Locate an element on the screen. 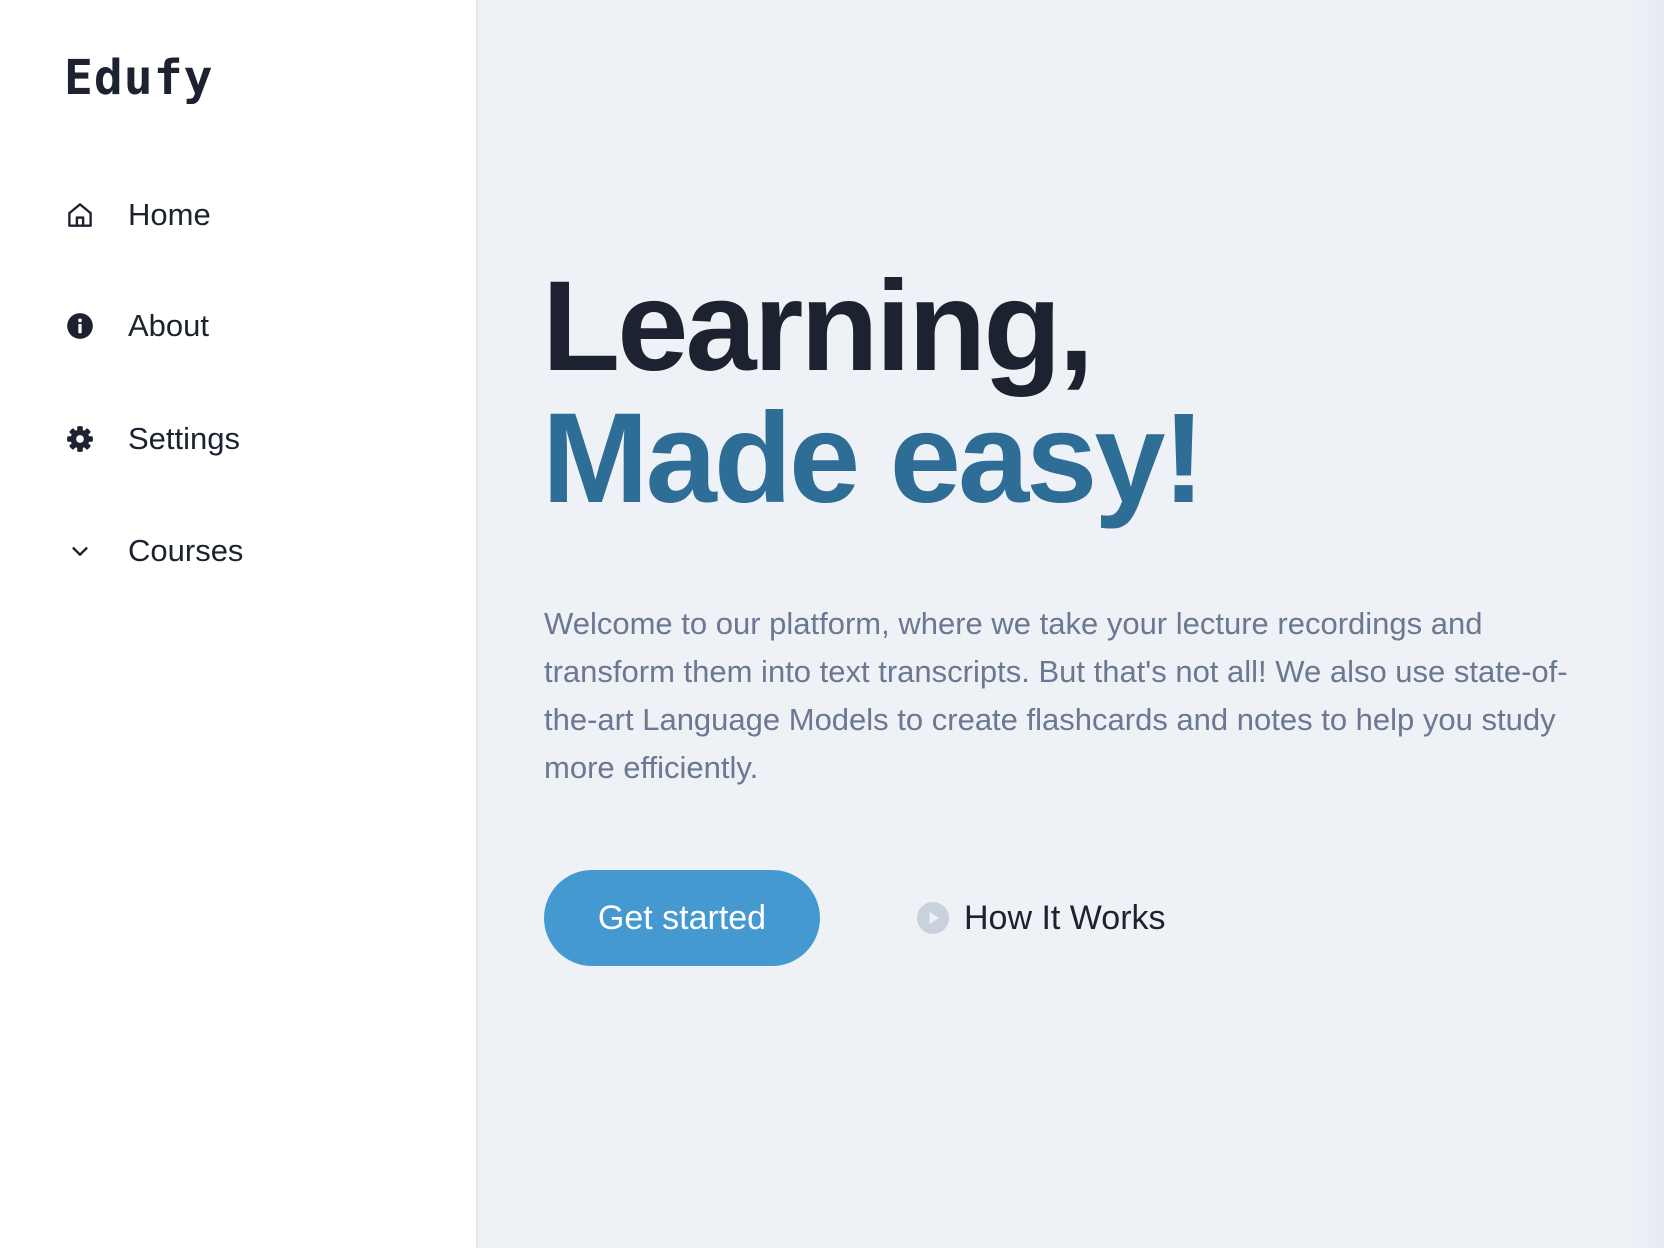 This screenshot has width=1664, height=1248. info-icon is located at coordinates (80, 326).